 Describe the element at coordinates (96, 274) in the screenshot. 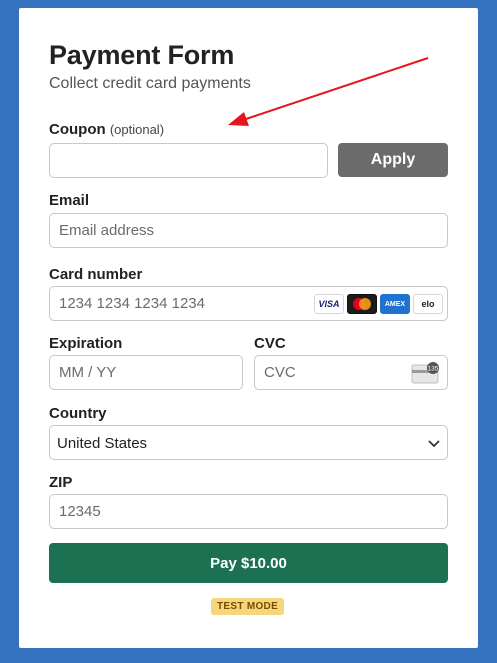

I see `card-number-label: Card number` at that location.